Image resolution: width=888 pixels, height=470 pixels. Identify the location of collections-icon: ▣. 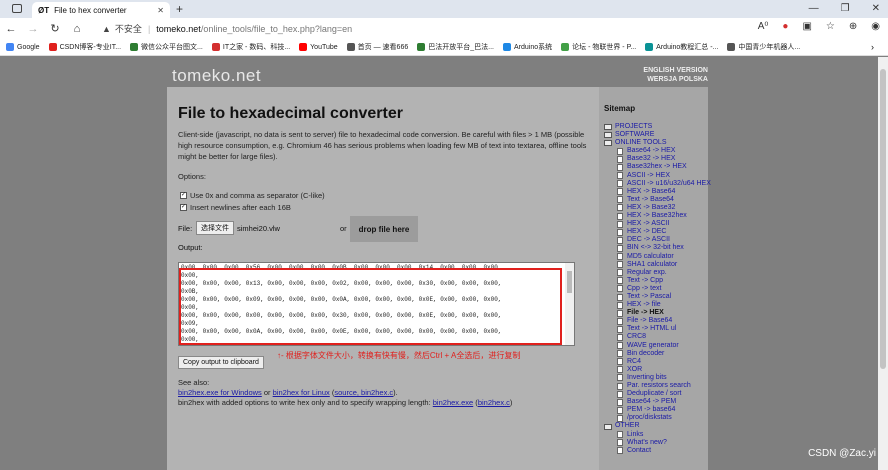
(806, 26).